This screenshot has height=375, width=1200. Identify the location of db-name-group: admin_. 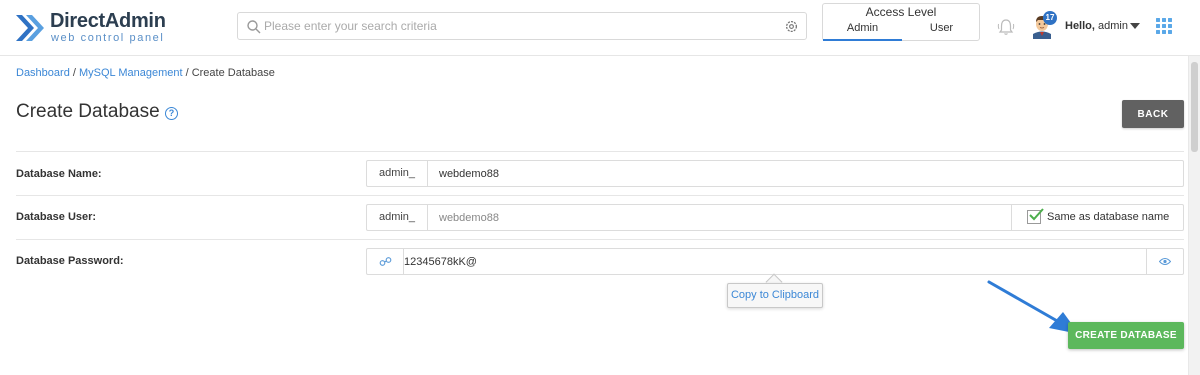
(775, 173).